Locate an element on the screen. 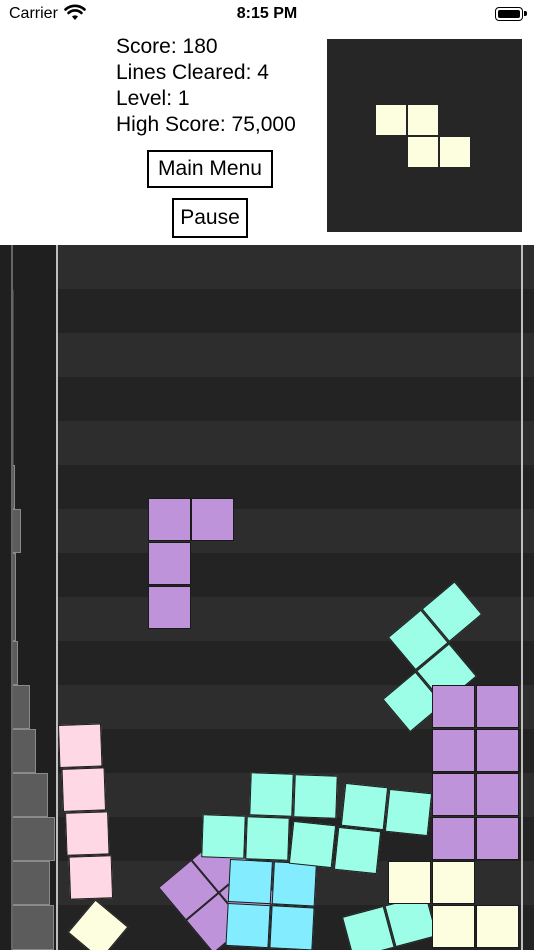 Image resolution: width=534 pixels, height=950 pixels. score-label: Score: 180 is located at coordinates (167, 46).